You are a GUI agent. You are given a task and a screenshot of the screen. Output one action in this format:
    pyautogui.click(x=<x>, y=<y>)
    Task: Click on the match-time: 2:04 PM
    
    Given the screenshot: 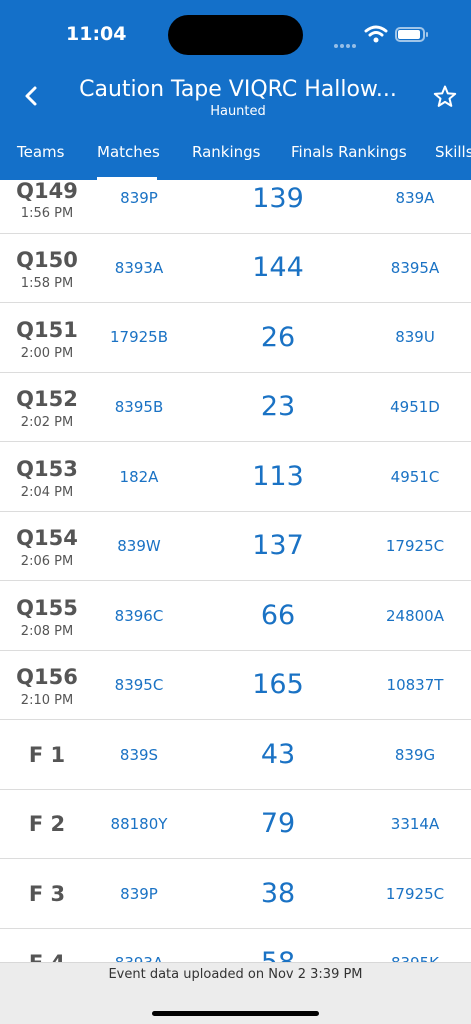 What is the action you would take?
    pyautogui.click(x=47, y=492)
    